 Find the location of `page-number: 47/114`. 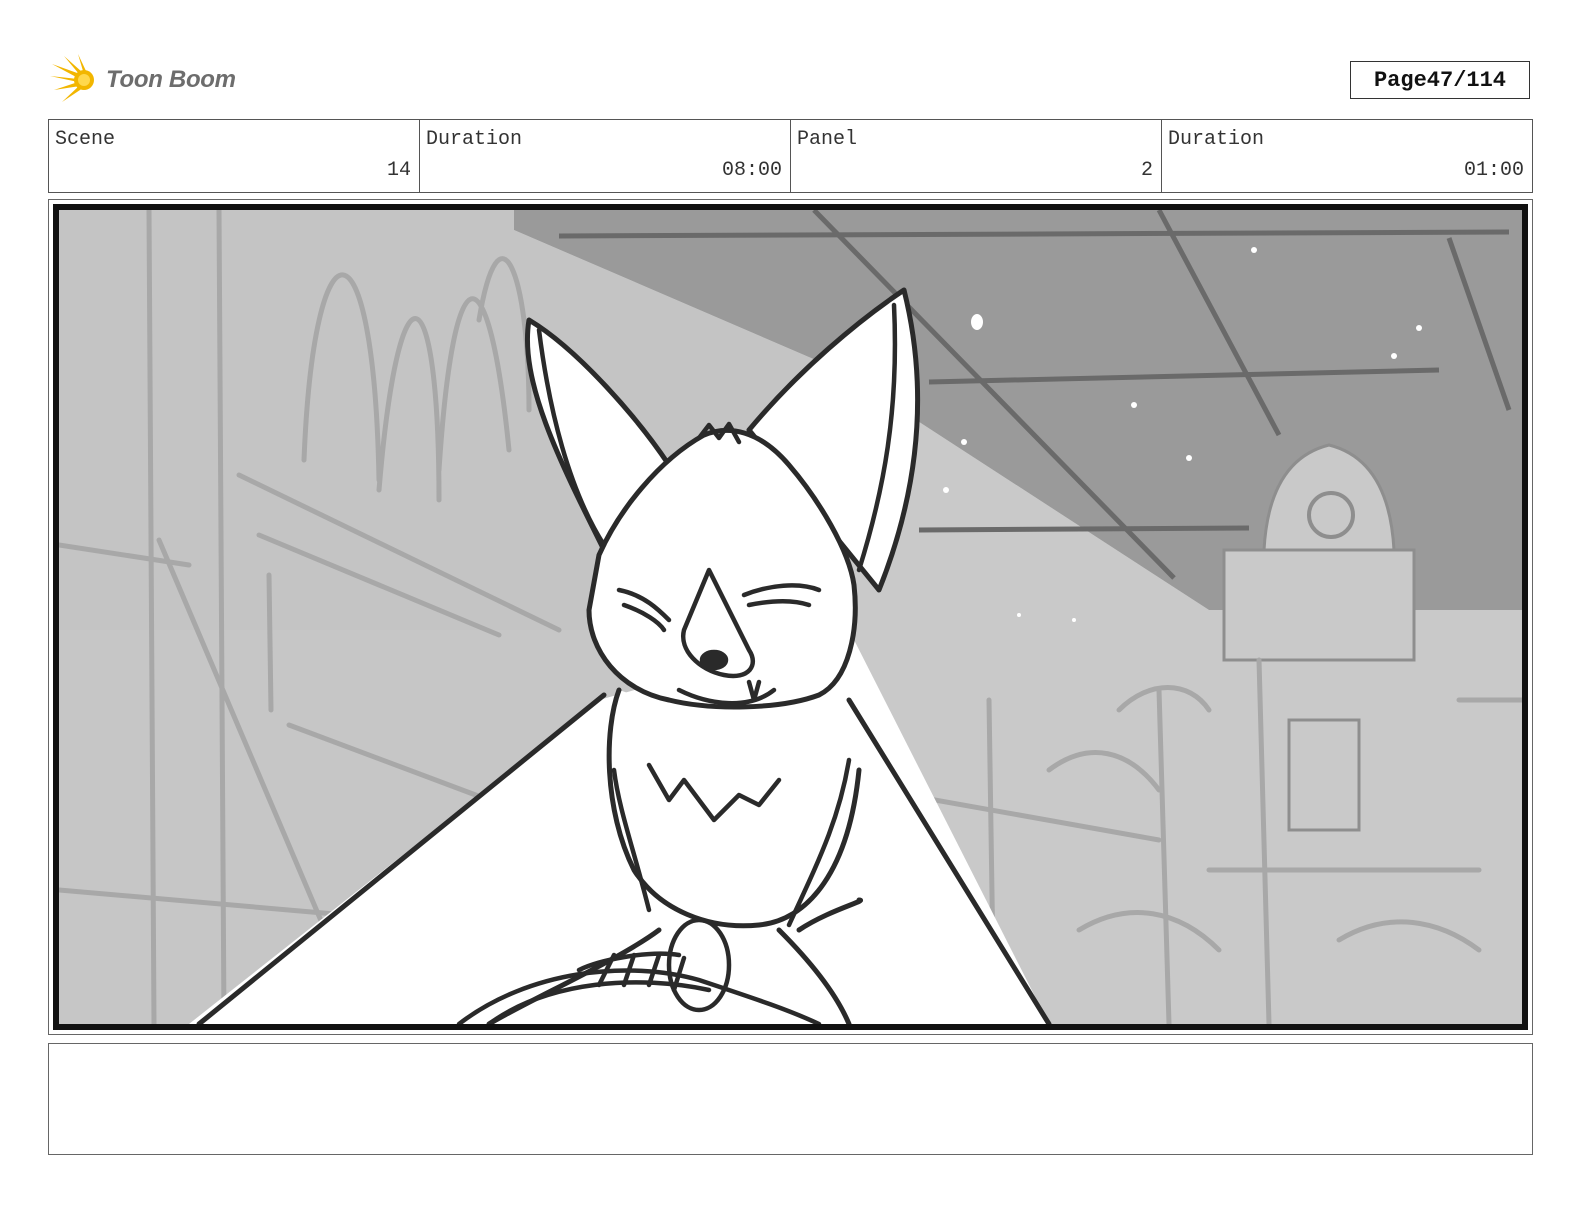

page-number: 47/114 is located at coordinates (1466, 80).